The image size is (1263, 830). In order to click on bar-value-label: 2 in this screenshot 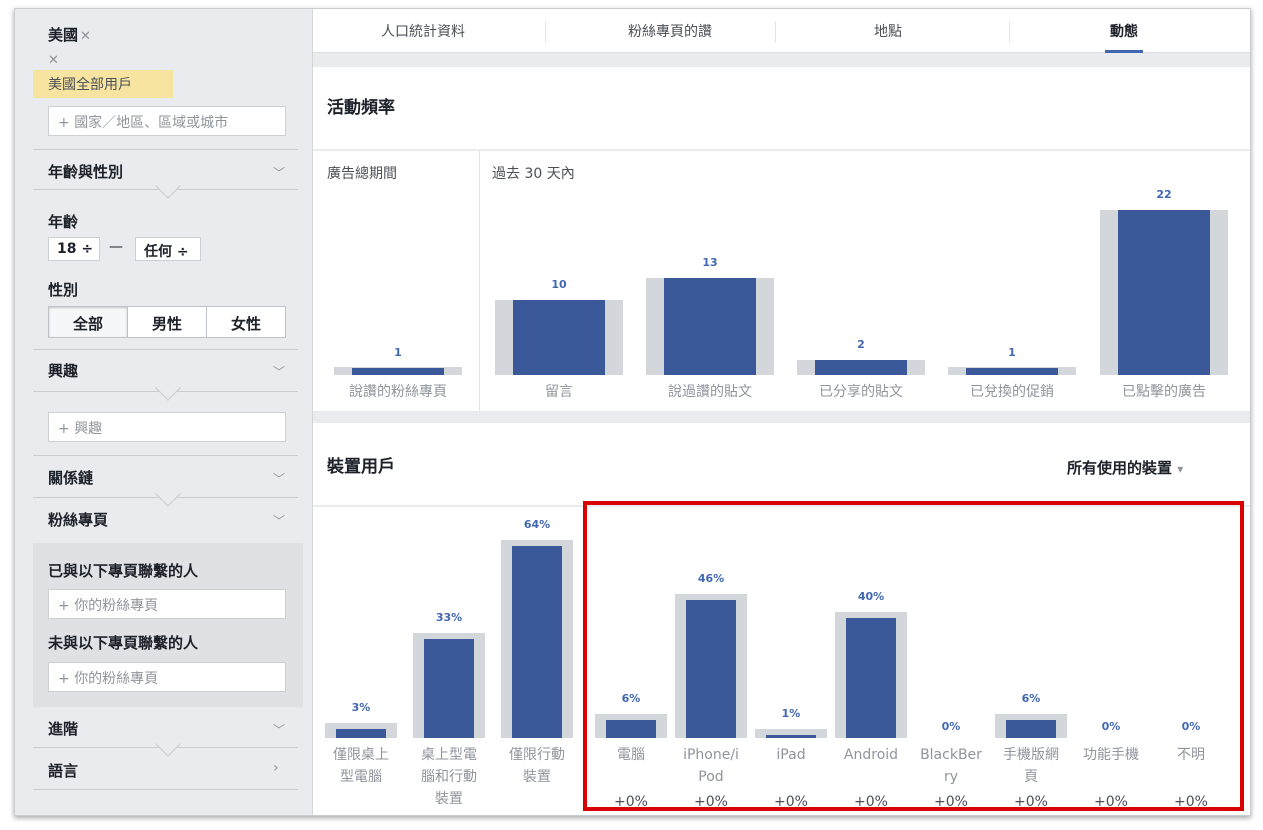, I will do `click(861, 344)`.